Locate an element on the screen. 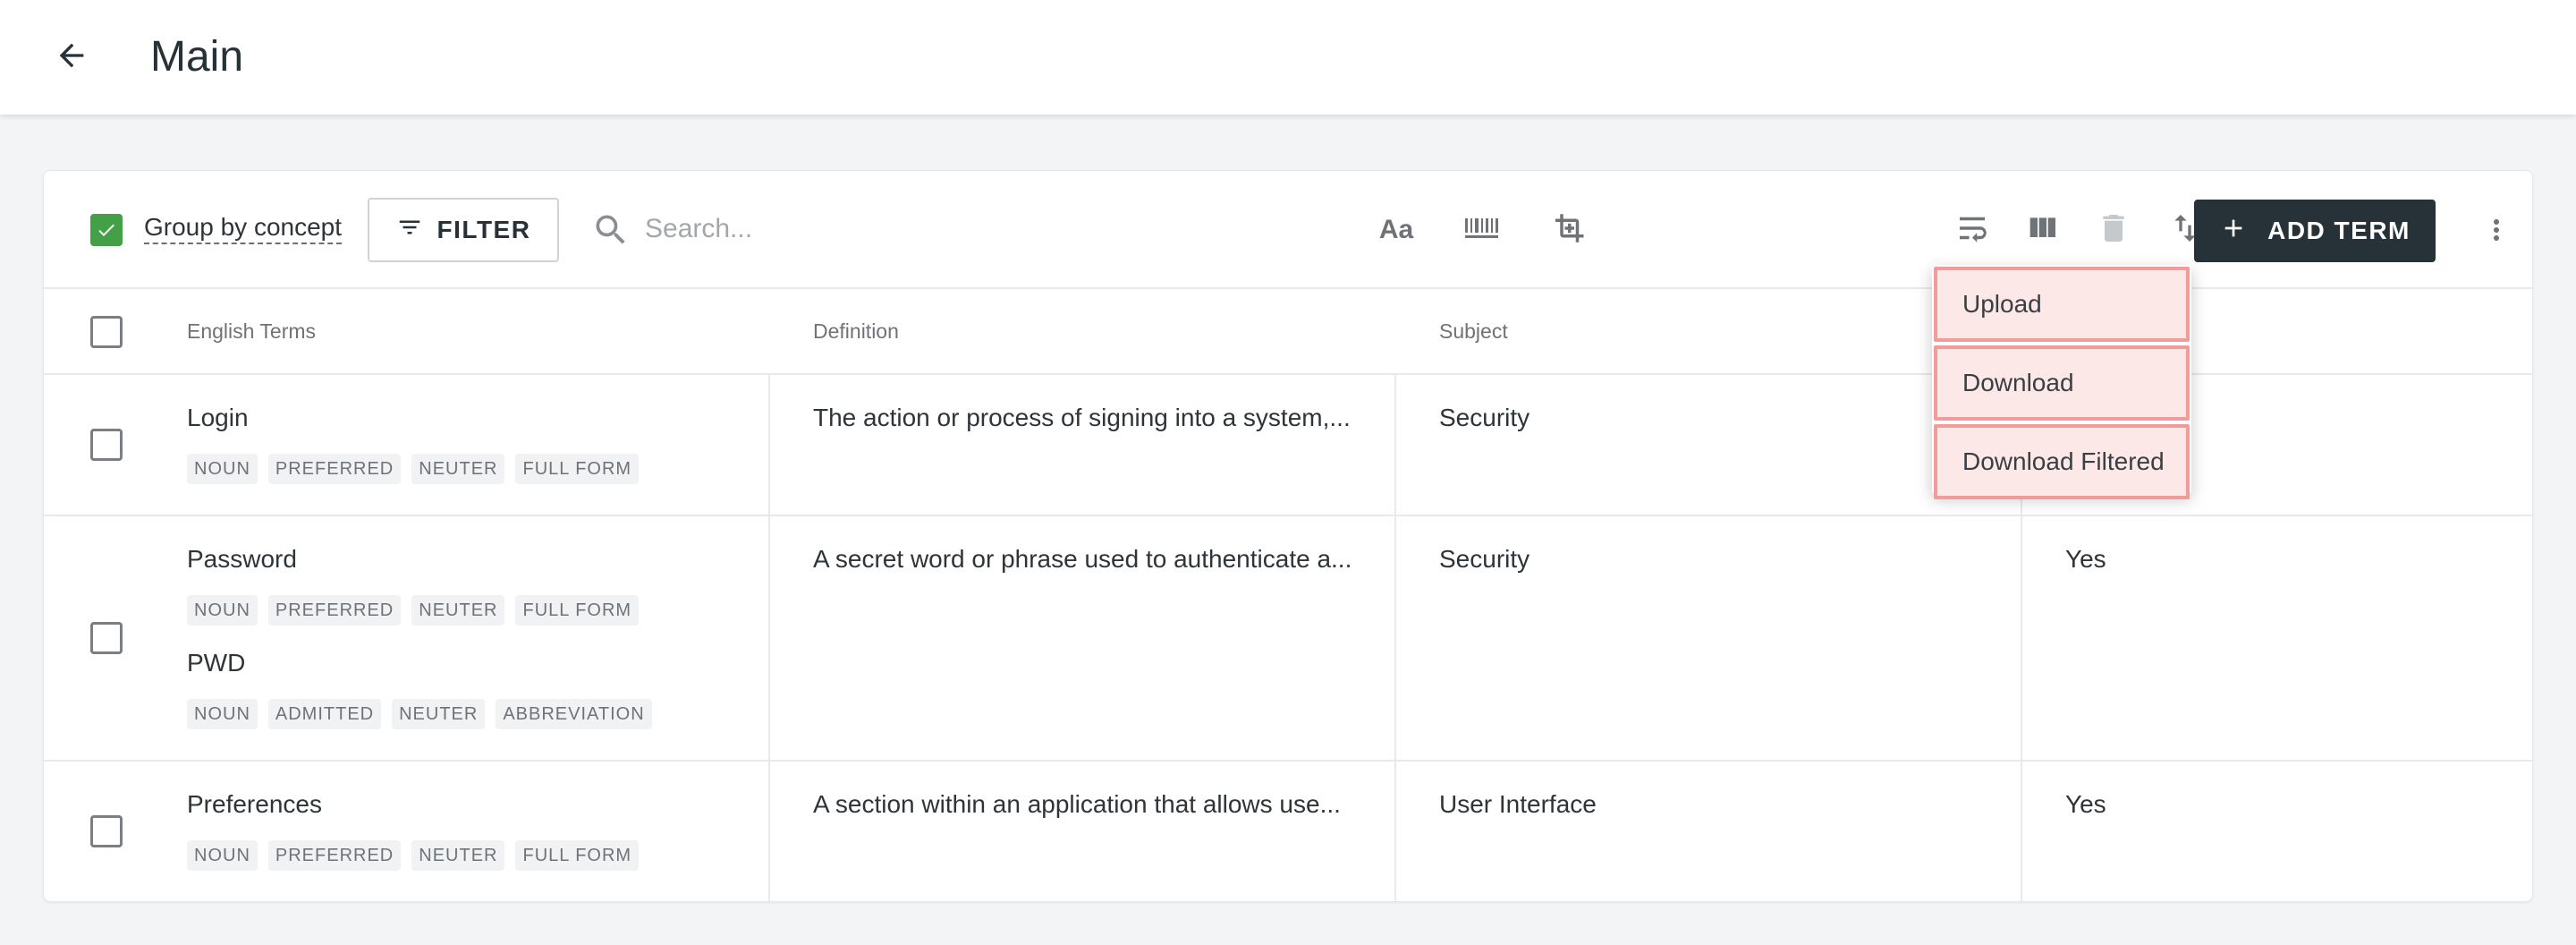 This screenshot has height=945, width=2576. back-button is located at coordinates (71, 57).